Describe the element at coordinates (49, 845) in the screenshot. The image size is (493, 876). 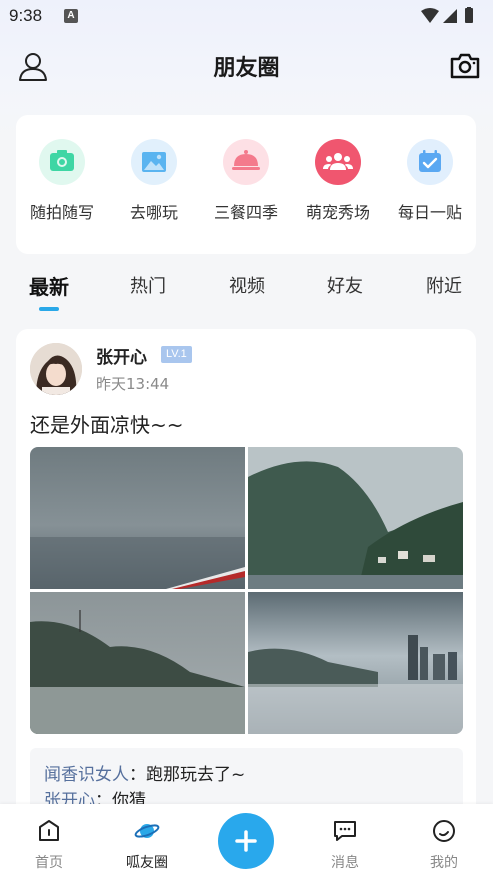
I see `nav-home: 首页` at that location.